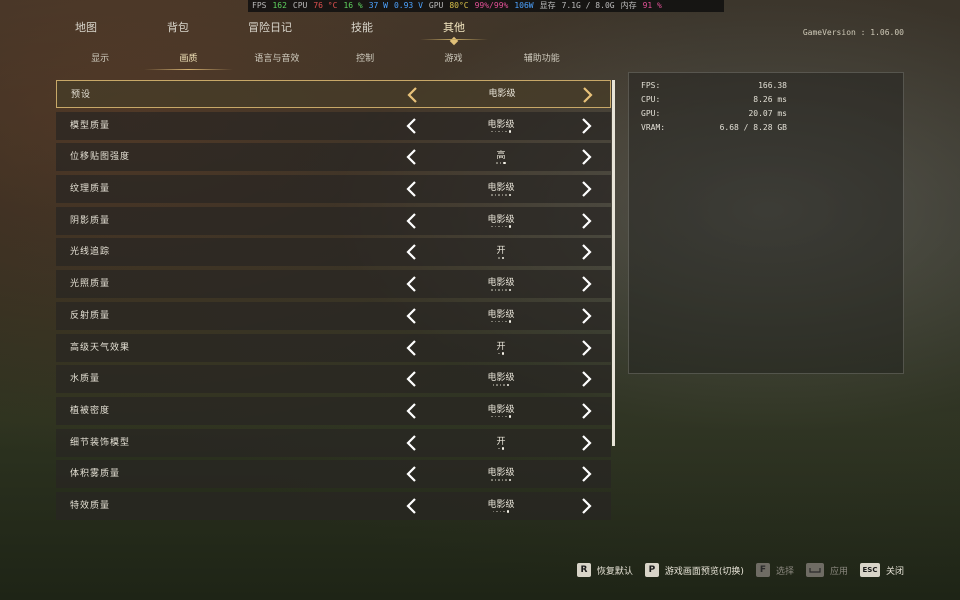  Describe the element at coordinates (651, 570) in the screenshot. I see `p-key-icon: P` at that location.